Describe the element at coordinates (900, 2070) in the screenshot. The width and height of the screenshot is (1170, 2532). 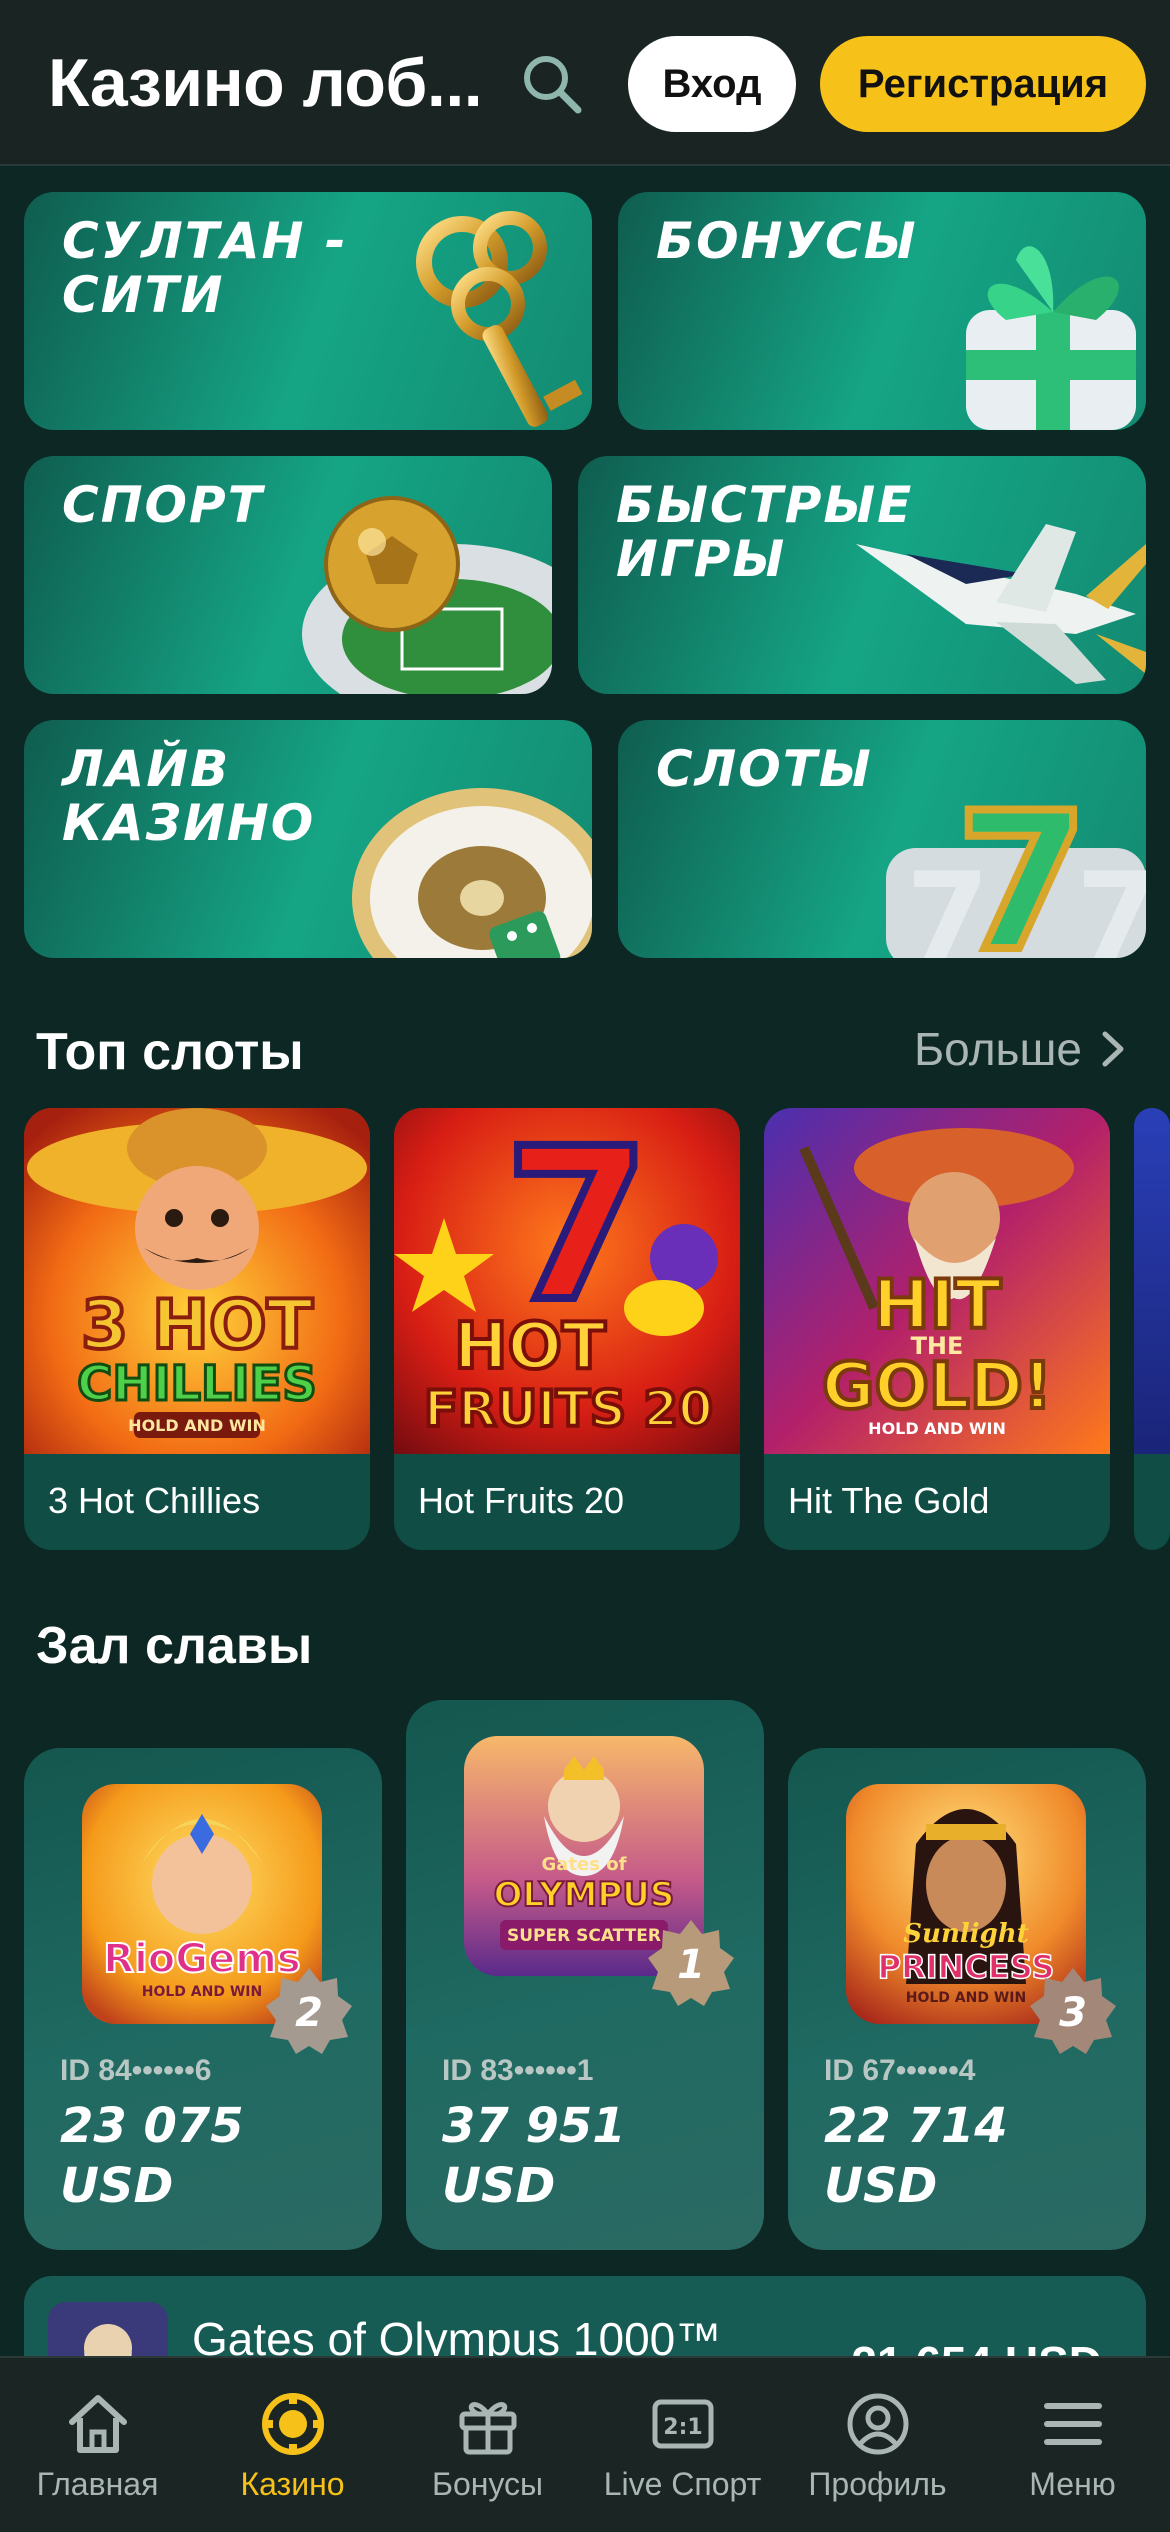
I see `winner-id: ID 67••••••4` at that location.